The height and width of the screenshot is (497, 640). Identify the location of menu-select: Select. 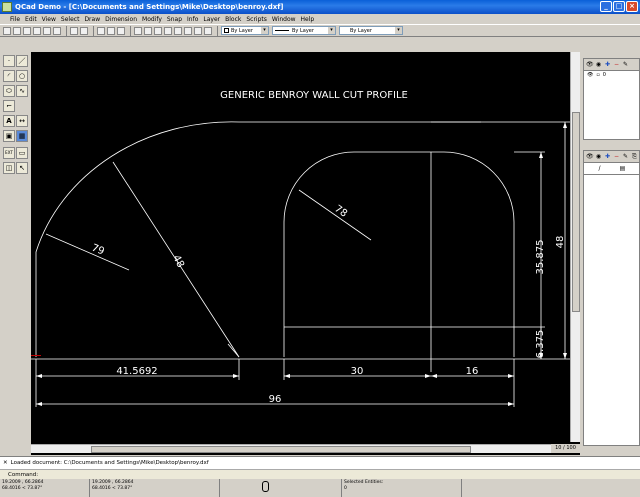
(70, 19).